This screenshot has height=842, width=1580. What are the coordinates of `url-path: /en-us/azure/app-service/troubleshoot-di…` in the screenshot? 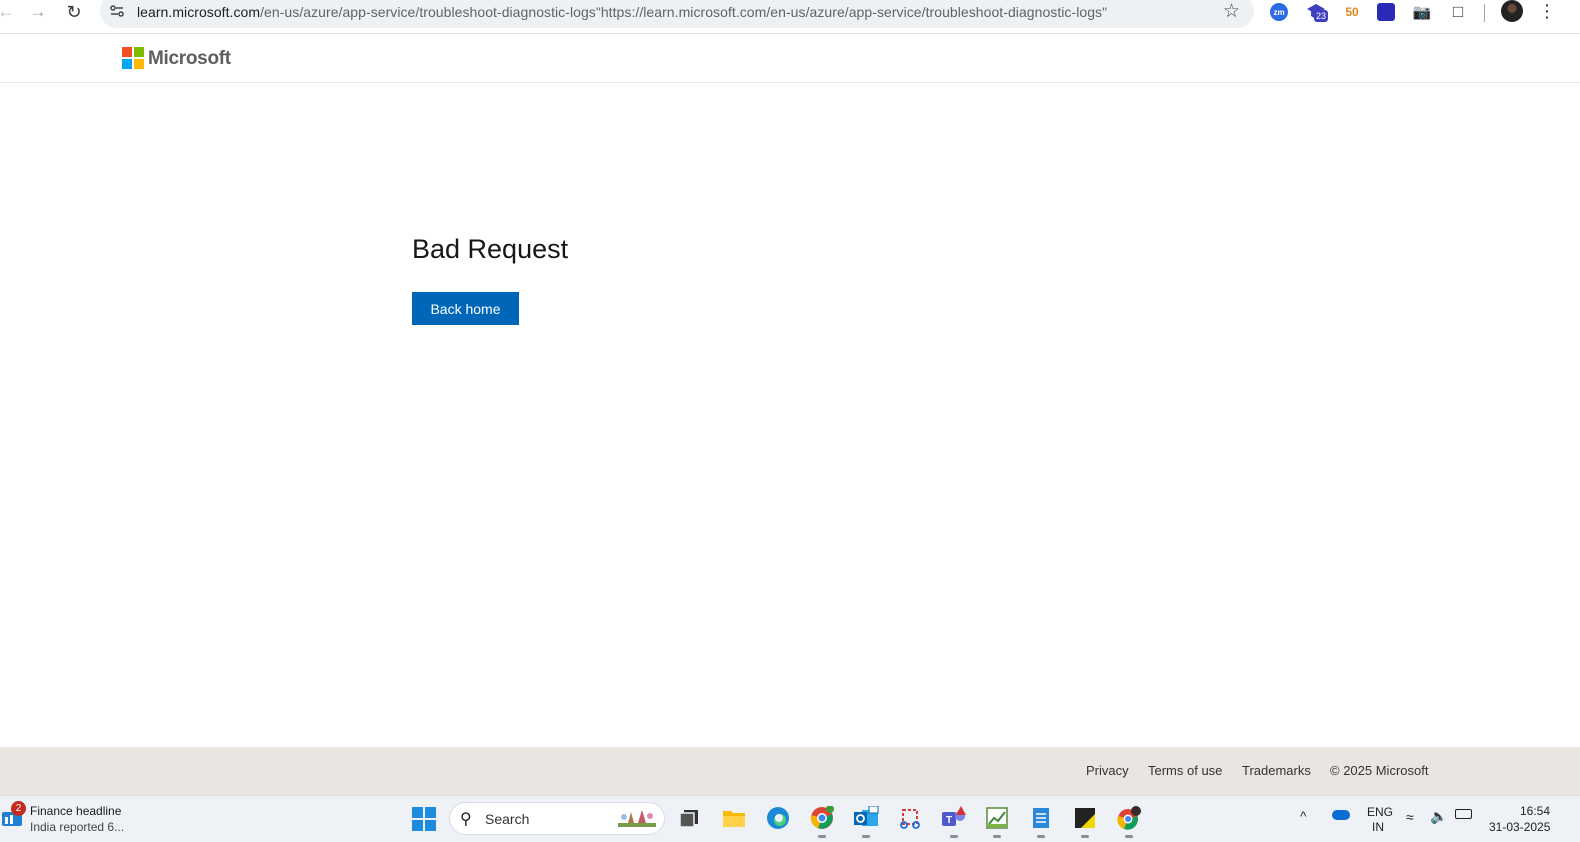 It's located at (684, 12).